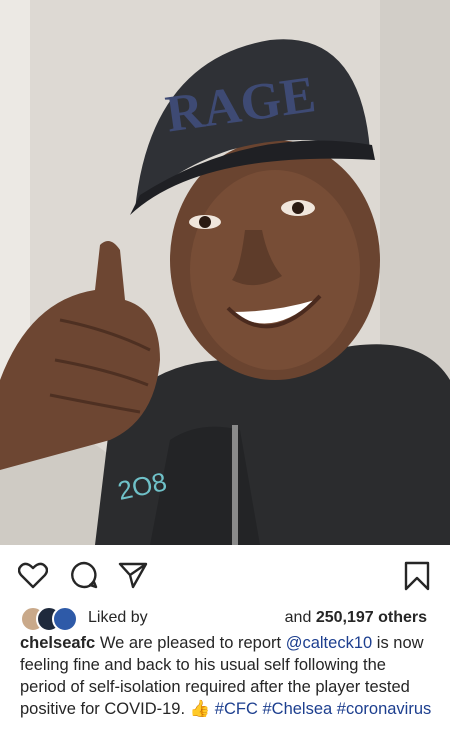 The height and width of the screenshot is (750, 450). Describe the element at coordinates (225, 618) in the screenshot. I see `likes-row: Liked by and 250,197 others` at that location.